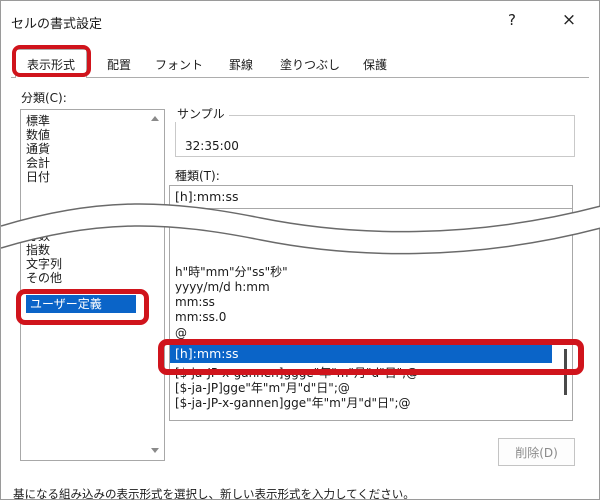 The width and height of the screenshot is (600, 502). Describe the element at coordinates (293, 403) in the screenshot. I see `type-item: [$-ja-JP-x-gannen]gge"年"m"月"d"日";@` at that location.